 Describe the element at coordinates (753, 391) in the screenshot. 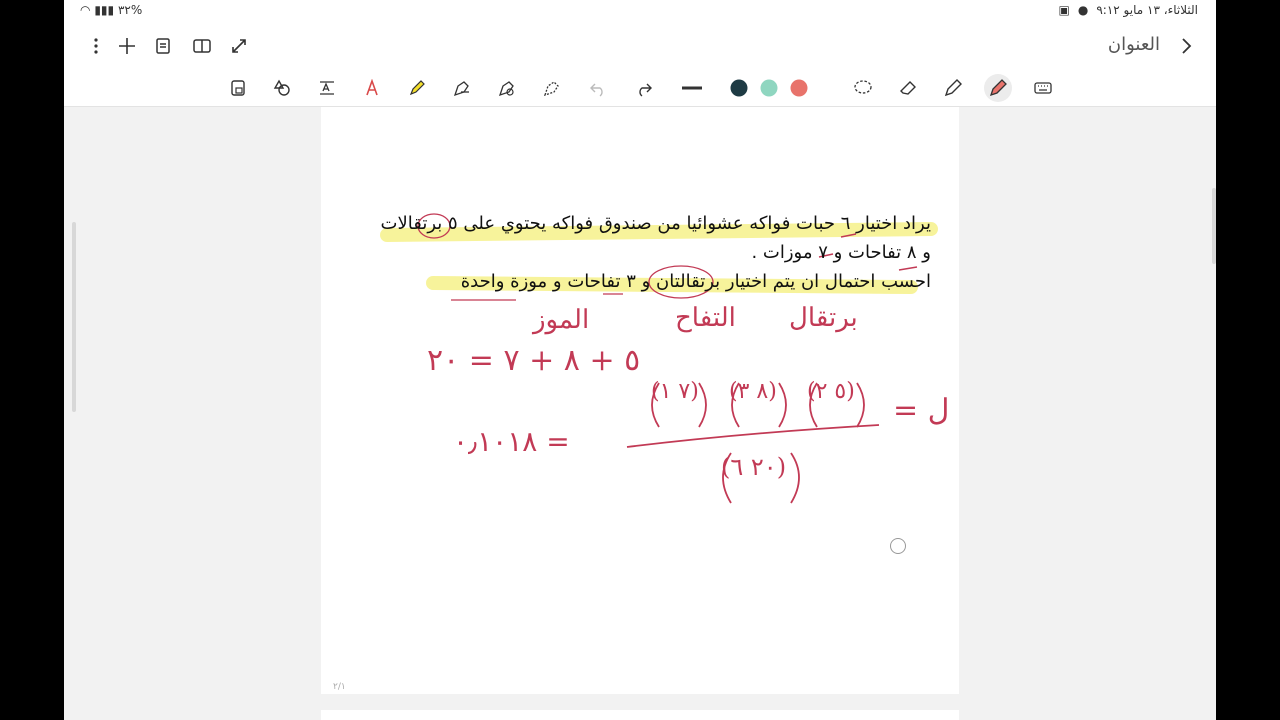

I see `hw-numerator-2: (٨ ٣)` at that location.